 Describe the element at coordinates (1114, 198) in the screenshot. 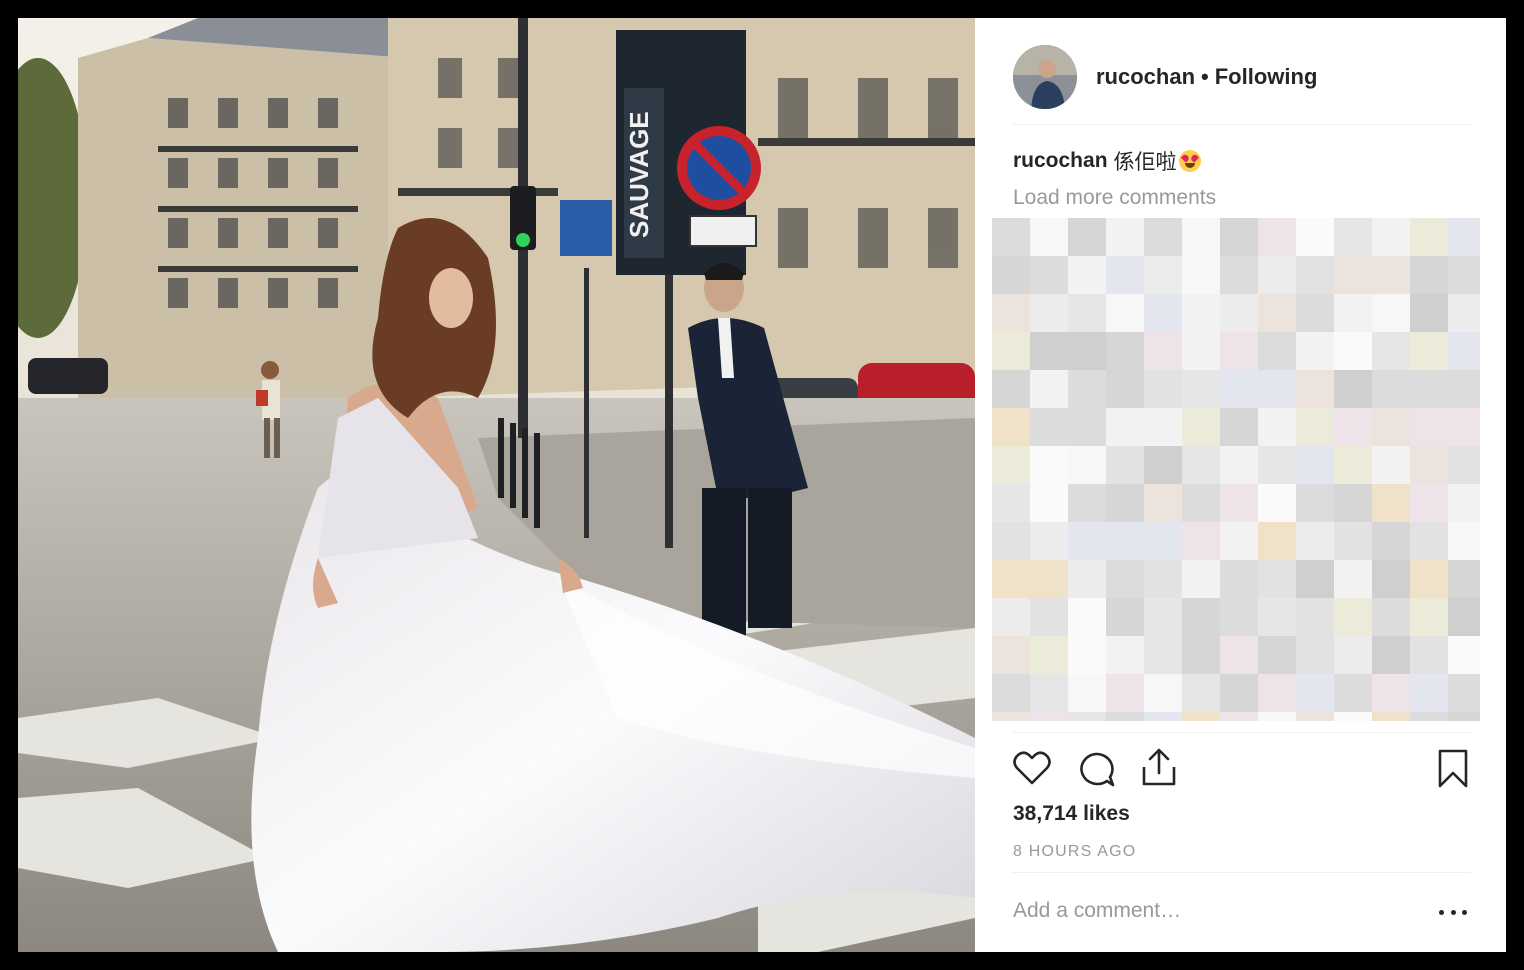

I see `load-more-comments-button: Load more comments` at that location.